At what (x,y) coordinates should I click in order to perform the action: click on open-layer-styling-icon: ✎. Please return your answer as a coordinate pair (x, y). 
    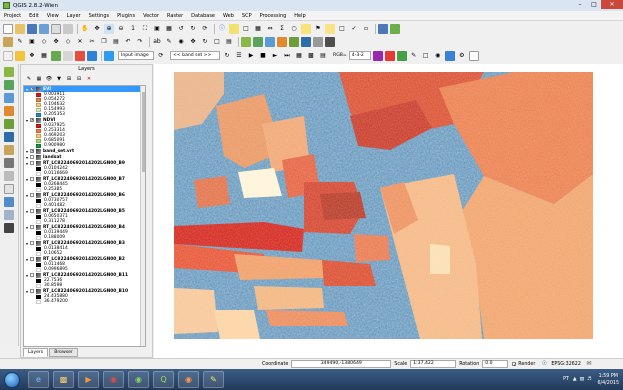
    Looking at the image, I should click on (29, 79).